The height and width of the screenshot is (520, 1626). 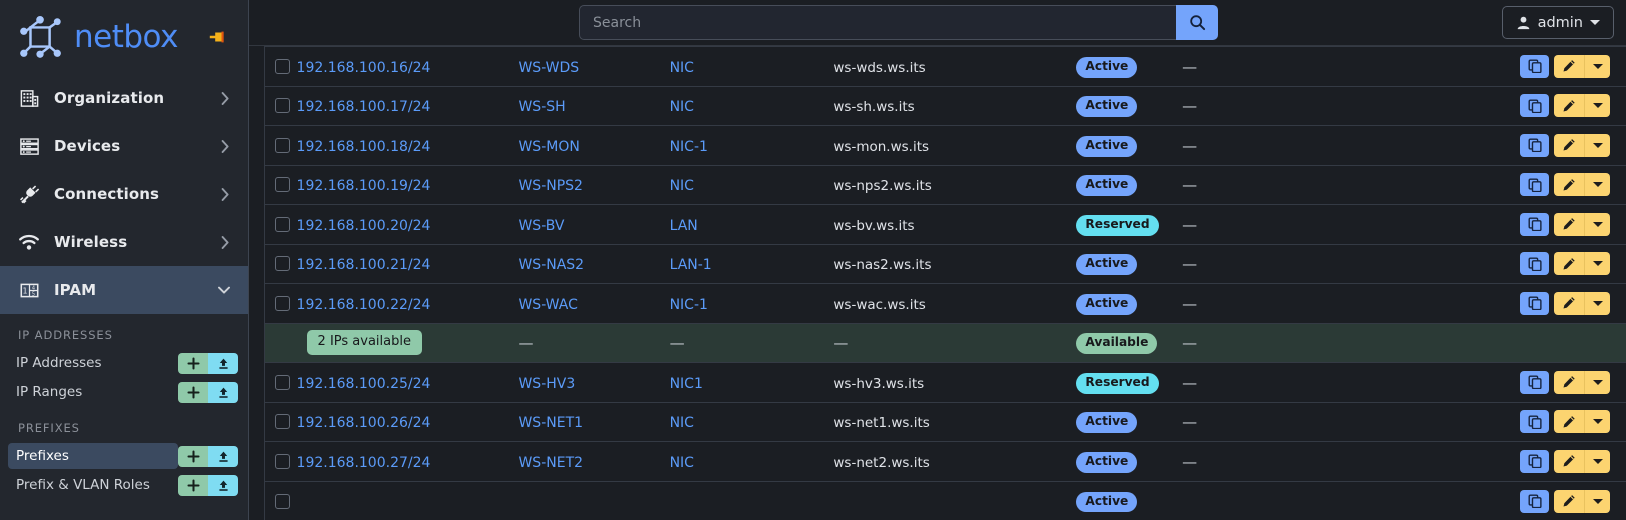 I want to click on sidebar-item-ip-ranges: IP Ranges, so click(x=93, y=392).